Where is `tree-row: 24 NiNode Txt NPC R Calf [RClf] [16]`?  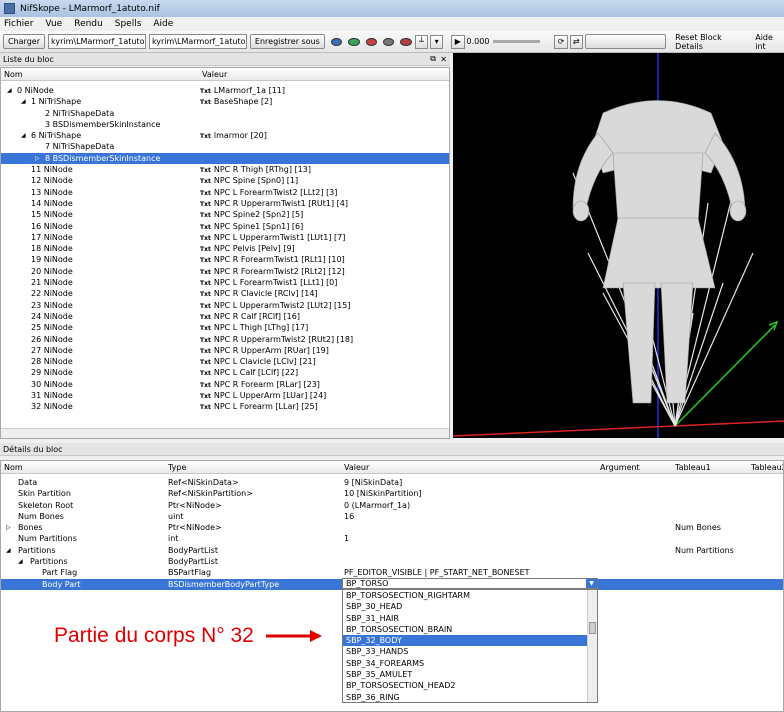 tree-row: 24 NiNode Txt NPC R Calf [RClf] [16] is located at coordinates (225, 316).